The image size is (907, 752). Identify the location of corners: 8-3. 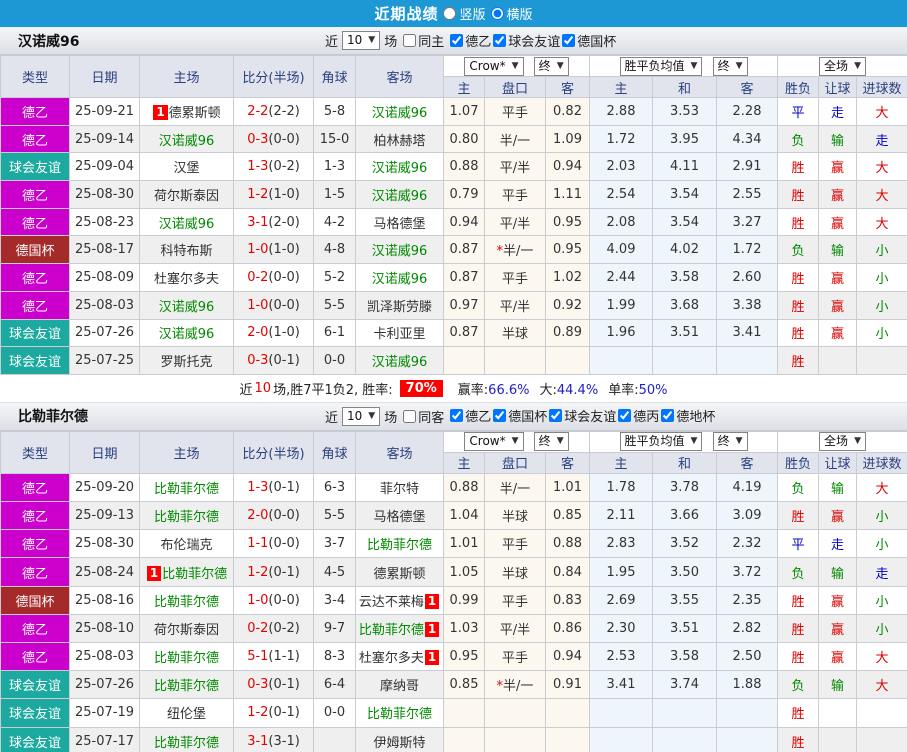
(334, 656).